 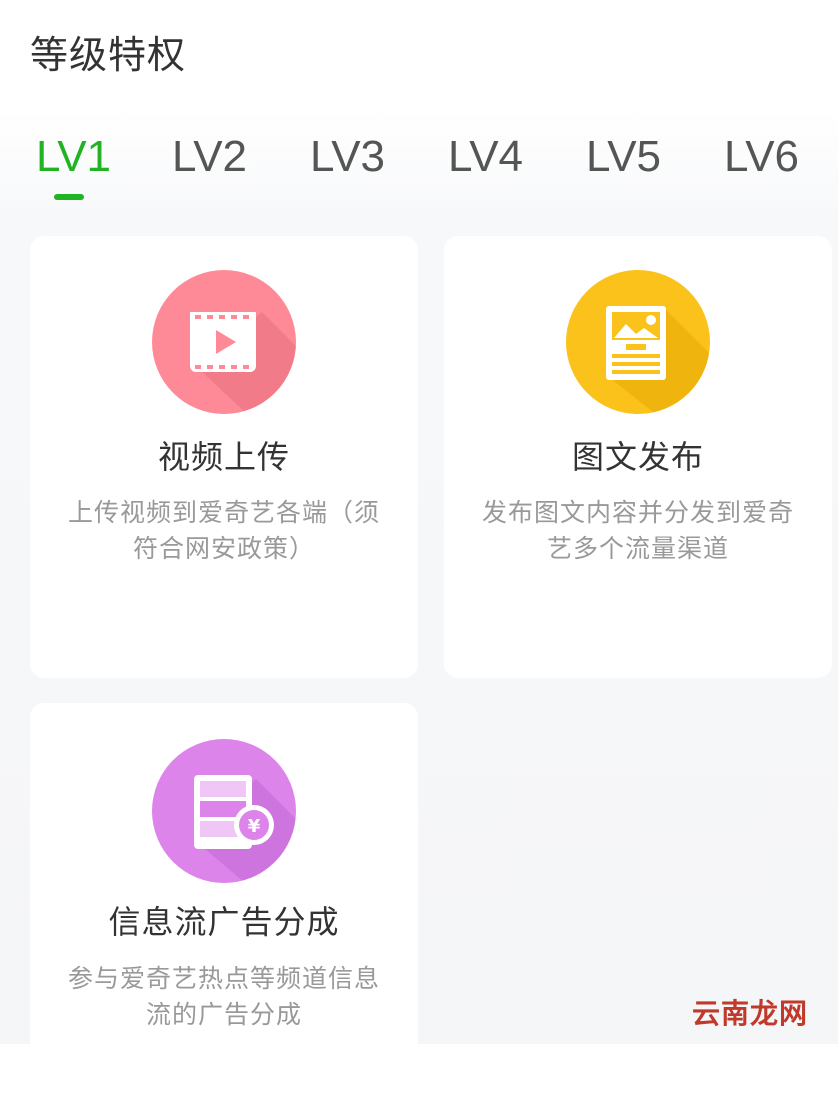 What do you see at coordinates (624, 156) in the screenshot?
I see `tab-label: LV5` at bounding box center [624, 156].